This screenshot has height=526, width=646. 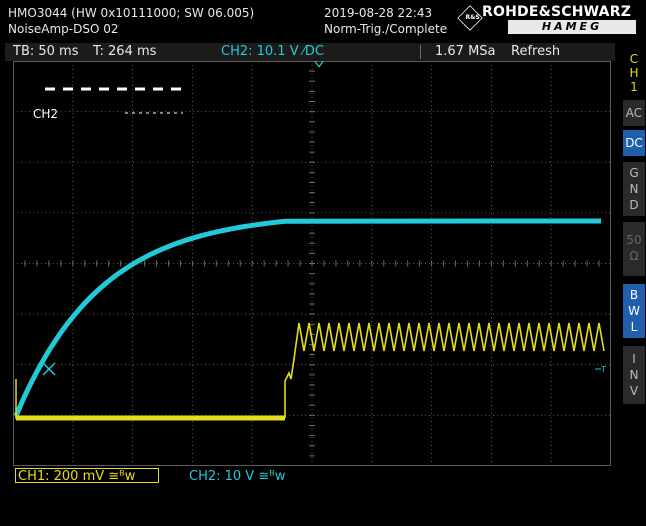 I want to click on brand-name: ROHDE&SCHWARZ, so click(x=557, y=12).